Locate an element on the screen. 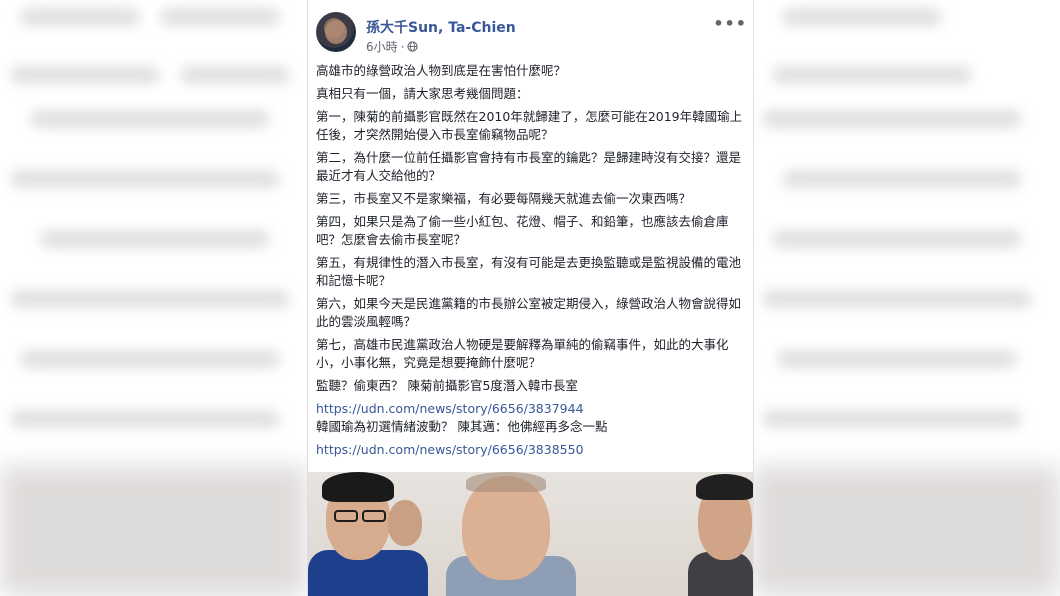 This screenshot has width=1060, height=596. news-link-url: https://udn.com/news/story/6656/3838550 is located at coordinates (531, 450).